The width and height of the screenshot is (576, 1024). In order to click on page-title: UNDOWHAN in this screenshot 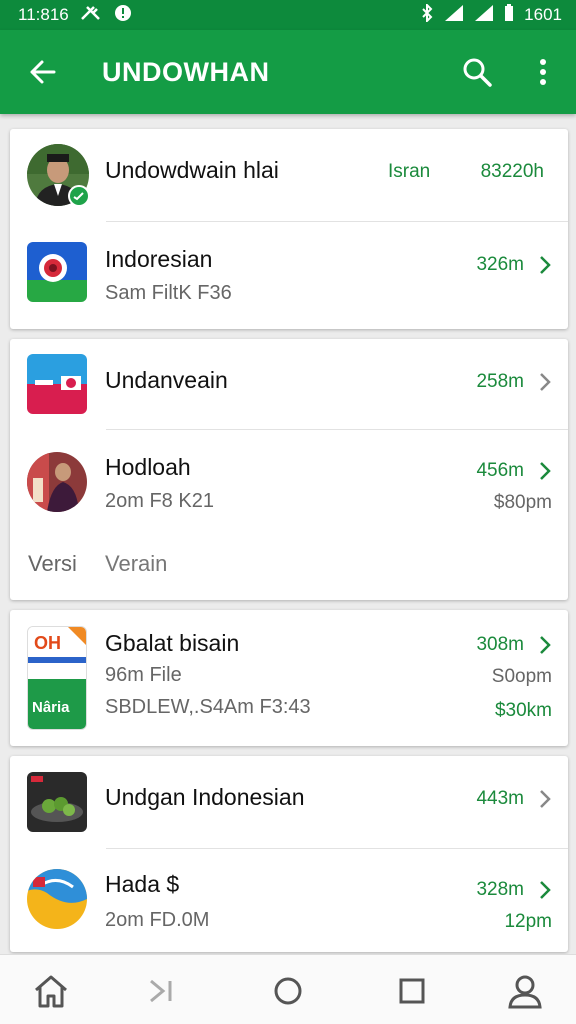, I will do `click(186, 71)`.